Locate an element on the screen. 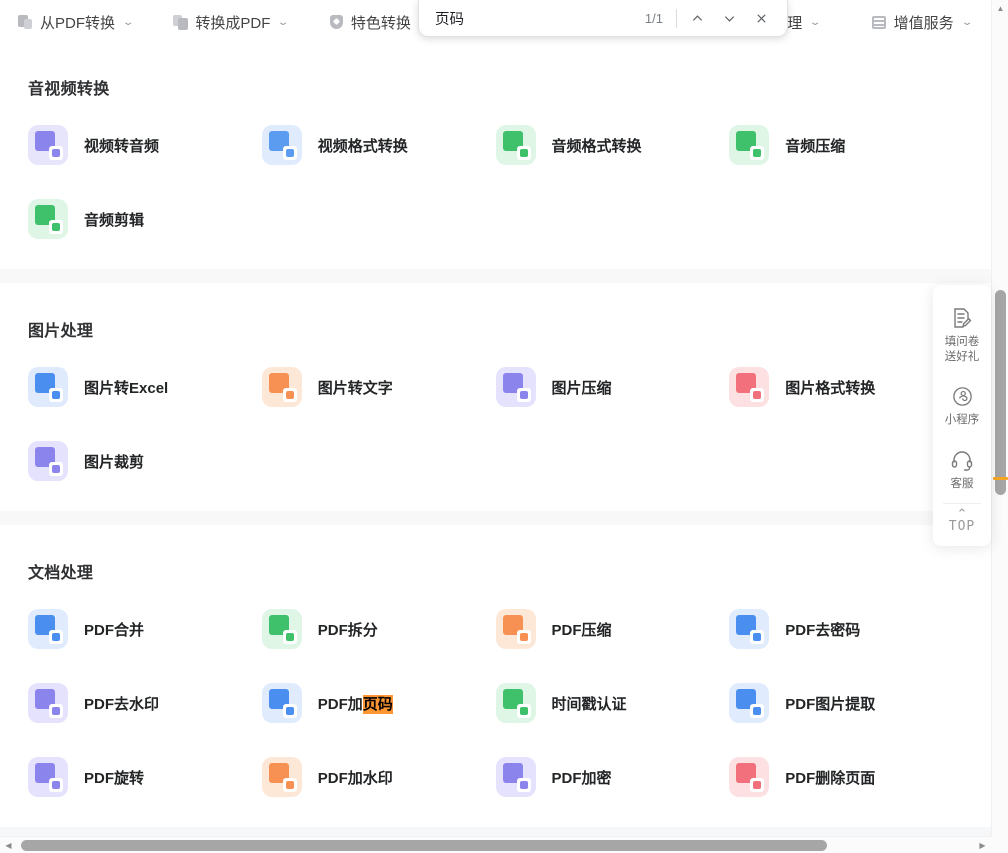 This screenshot has height=853, width=1008. tool-label: 音频剪辑 is located at coordinates (114, 220).